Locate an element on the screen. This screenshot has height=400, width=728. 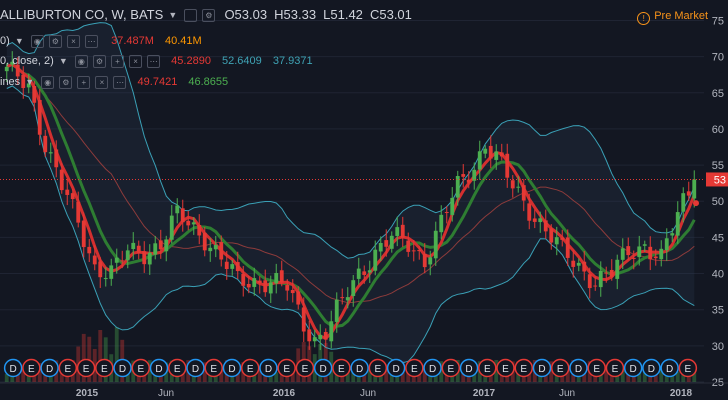
price-tick-label: 50 is located at coordinates (718, 202).